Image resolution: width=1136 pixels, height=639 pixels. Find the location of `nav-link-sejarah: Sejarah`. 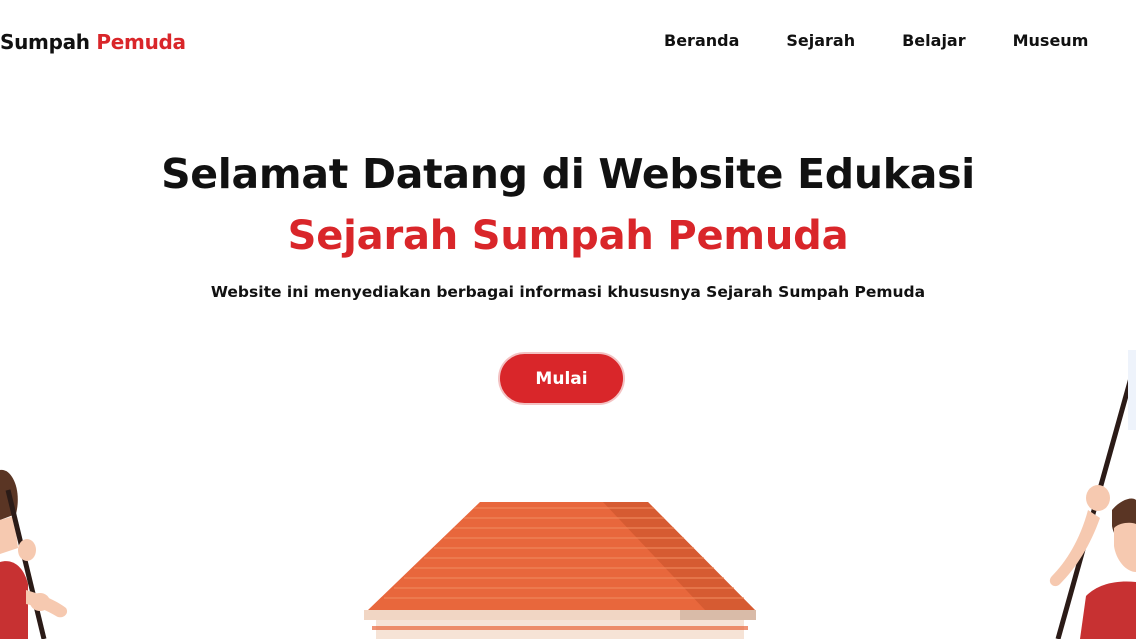

nav-link-sejarah: Sejarah is located at coordinates (820, 40).